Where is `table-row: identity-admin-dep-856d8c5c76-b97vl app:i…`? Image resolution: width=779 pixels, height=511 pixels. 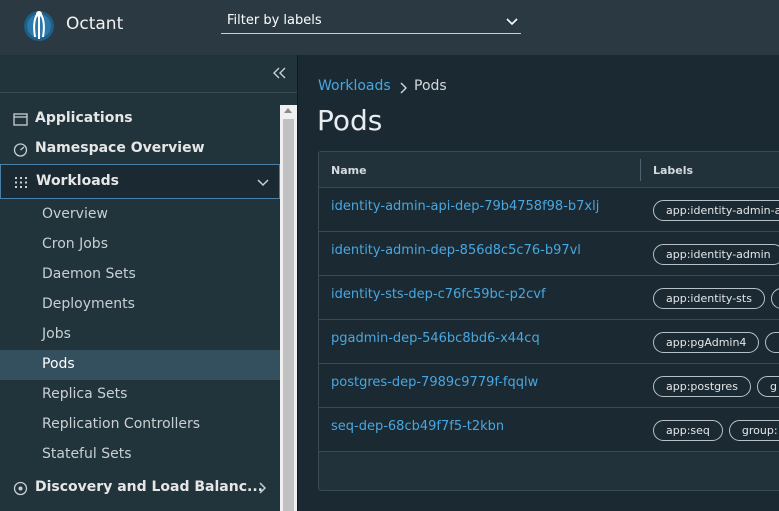 table-row: identity-admin-dep-856d8c5c76-b97vl app:i… is located at coordinates (549, 254).